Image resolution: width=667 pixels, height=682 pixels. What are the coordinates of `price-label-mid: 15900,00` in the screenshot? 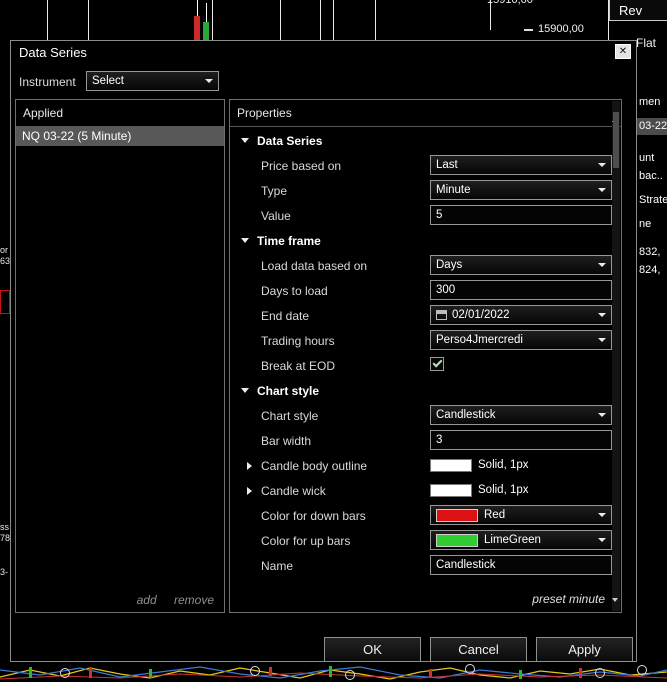 It's located at (561, 29).